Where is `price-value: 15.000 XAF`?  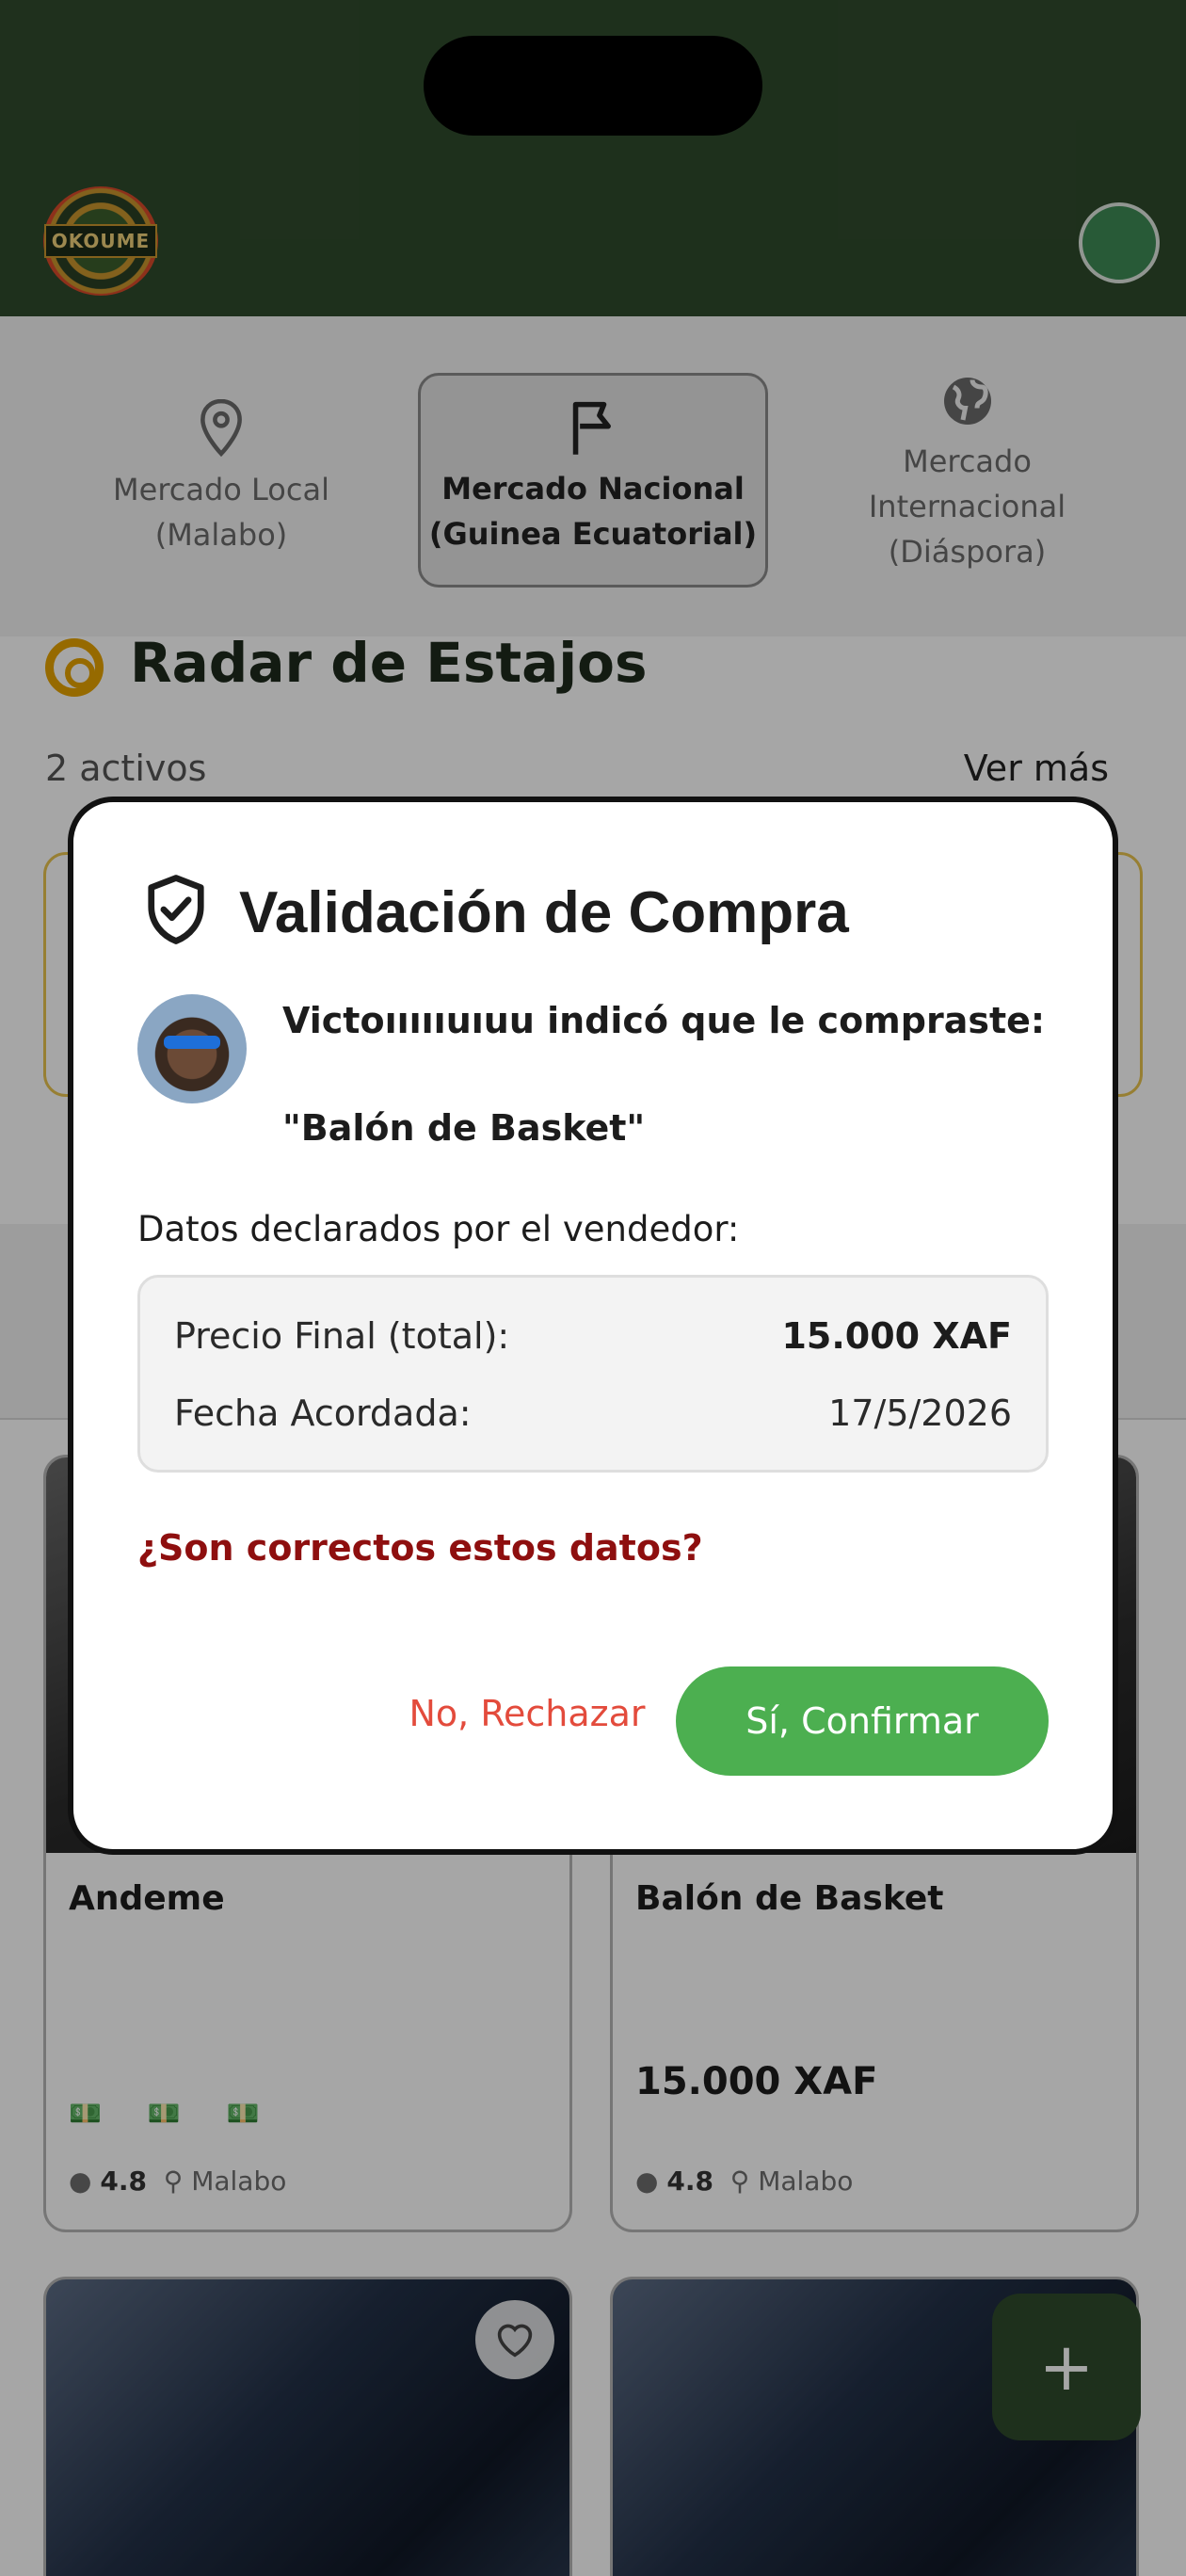 price-value: 15.000 XAF is located at coordinates (896, 1336).